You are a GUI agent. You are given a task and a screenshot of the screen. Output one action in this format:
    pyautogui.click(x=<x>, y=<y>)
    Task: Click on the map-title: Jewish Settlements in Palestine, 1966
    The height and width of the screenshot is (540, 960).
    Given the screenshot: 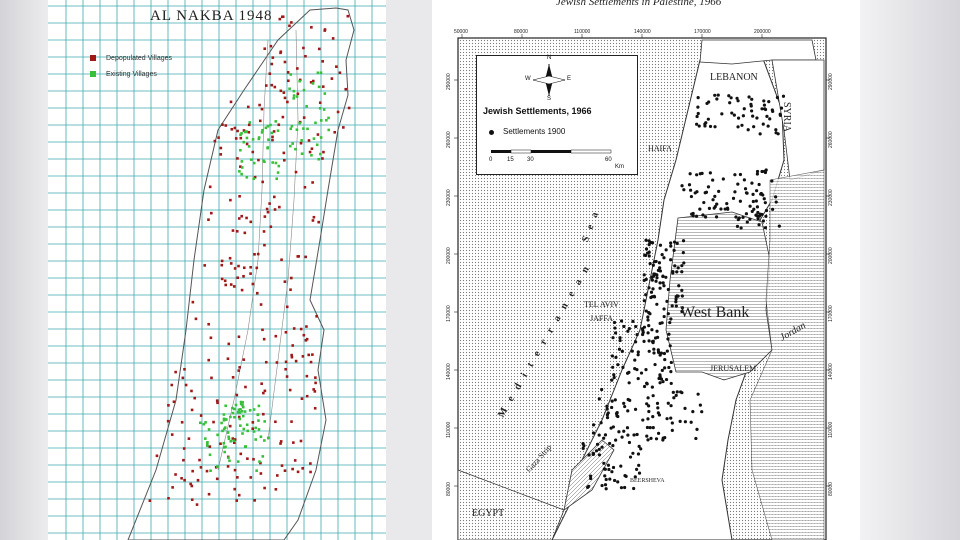 What is the action you would take?
    pyautogui.click(x=639, y=4)
    